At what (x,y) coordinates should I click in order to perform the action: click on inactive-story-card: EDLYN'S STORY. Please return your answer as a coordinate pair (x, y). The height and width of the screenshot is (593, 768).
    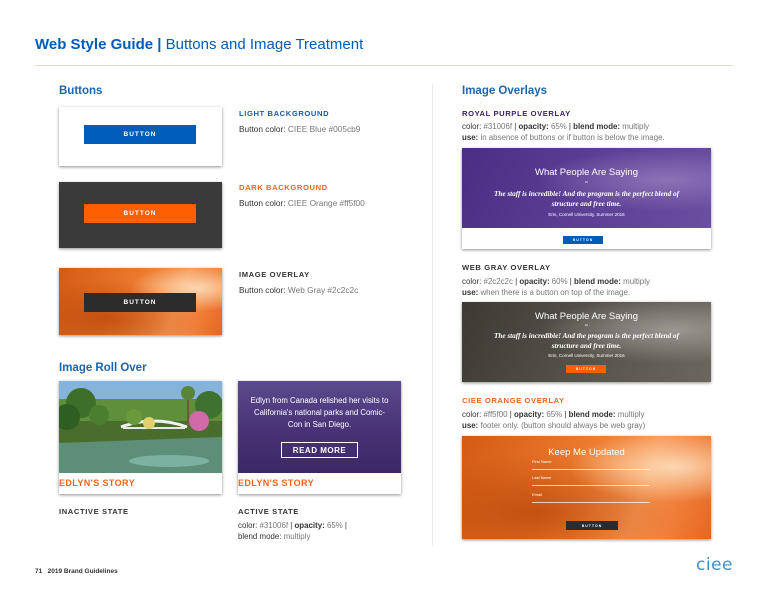
    Looking at the image, I should click on (140, 437).